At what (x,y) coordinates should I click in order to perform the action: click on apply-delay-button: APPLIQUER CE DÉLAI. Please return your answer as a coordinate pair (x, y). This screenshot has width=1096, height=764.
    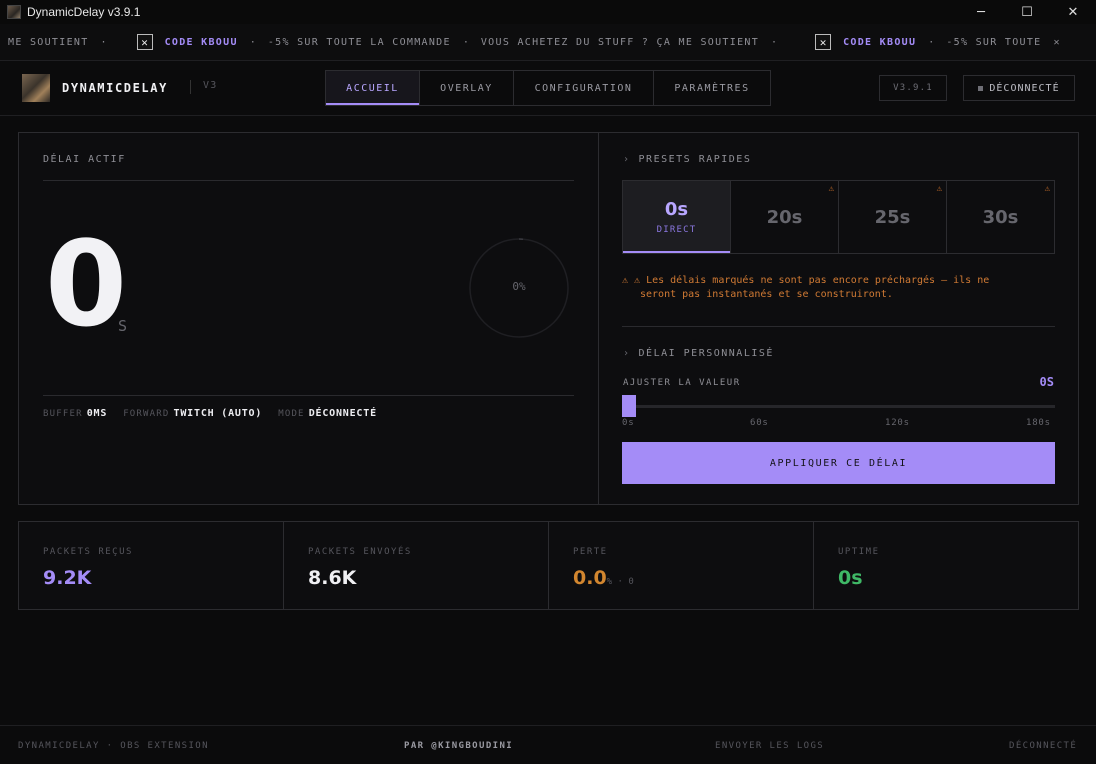
    Looking at the image, I should click on (838, 463).